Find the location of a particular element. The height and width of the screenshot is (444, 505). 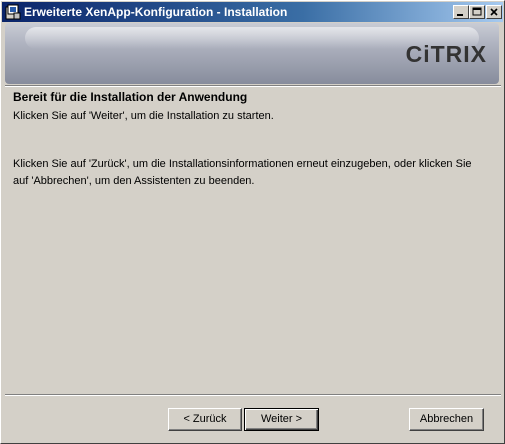

header-separator is located at coordinates (253, 86).